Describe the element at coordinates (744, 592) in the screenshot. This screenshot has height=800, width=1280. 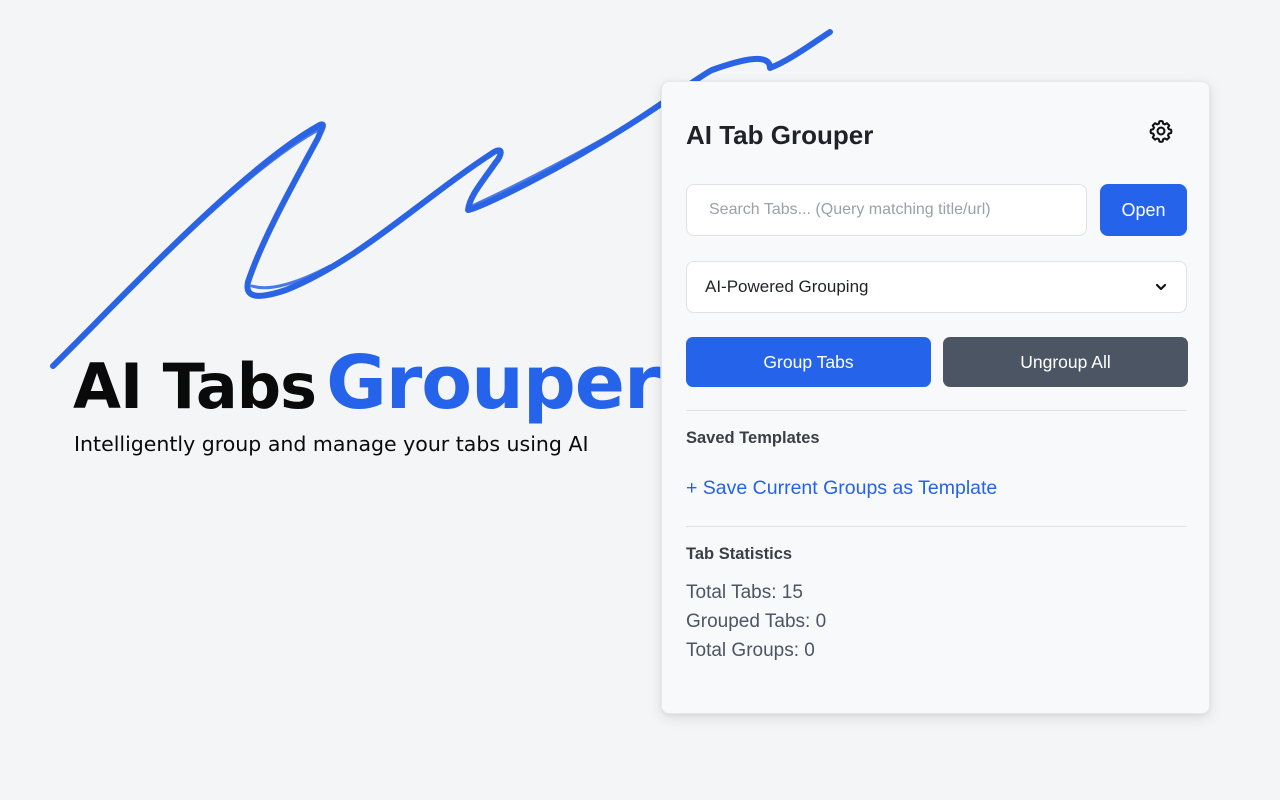
I see `stat-total-tabs: Total Tabs: 15` at that location.